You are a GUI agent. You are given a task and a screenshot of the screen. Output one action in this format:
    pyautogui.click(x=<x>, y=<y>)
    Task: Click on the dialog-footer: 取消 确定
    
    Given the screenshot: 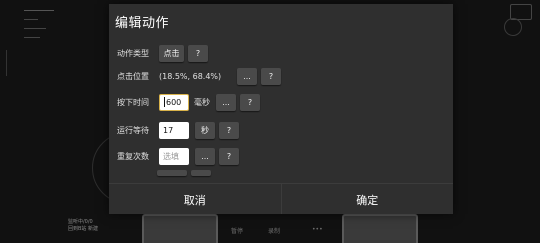 What is the action you would take?
    pyautogui.click(x=281, y=198)
    